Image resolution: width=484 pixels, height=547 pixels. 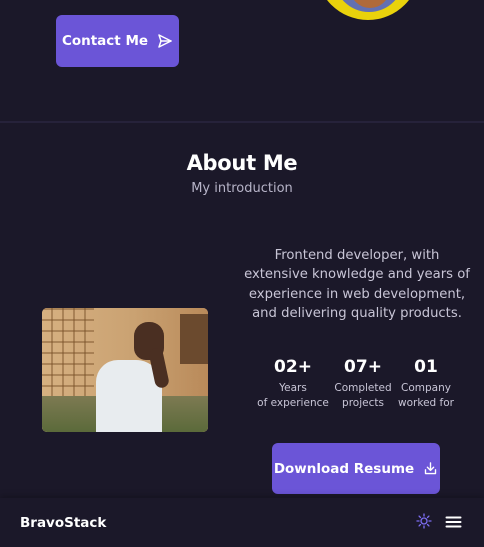 I want to click on bio-line: experience in web development,, so click(x=357, y=294).